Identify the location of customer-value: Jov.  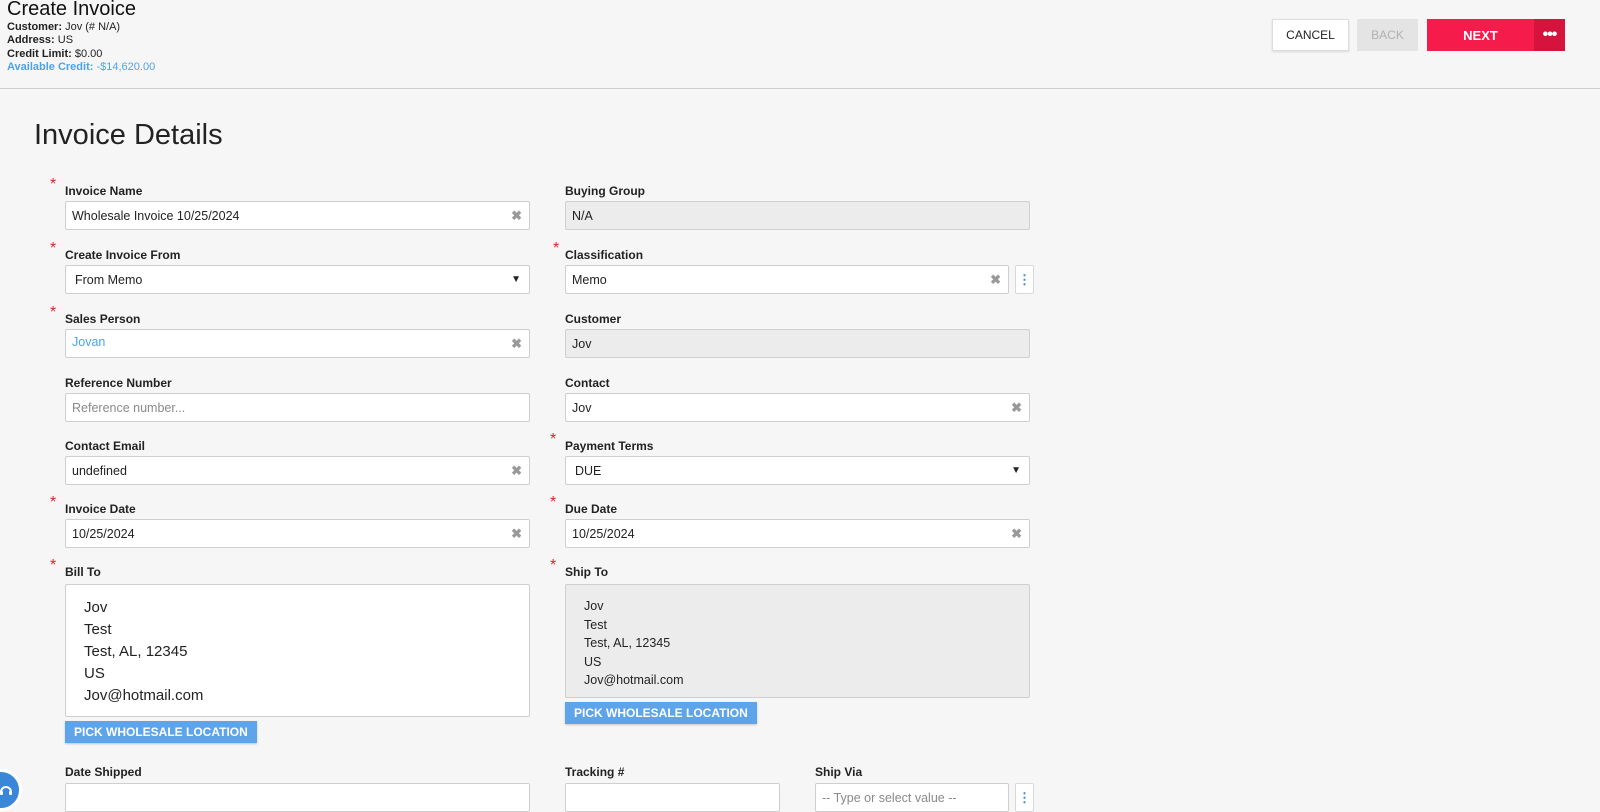
(582, 343).